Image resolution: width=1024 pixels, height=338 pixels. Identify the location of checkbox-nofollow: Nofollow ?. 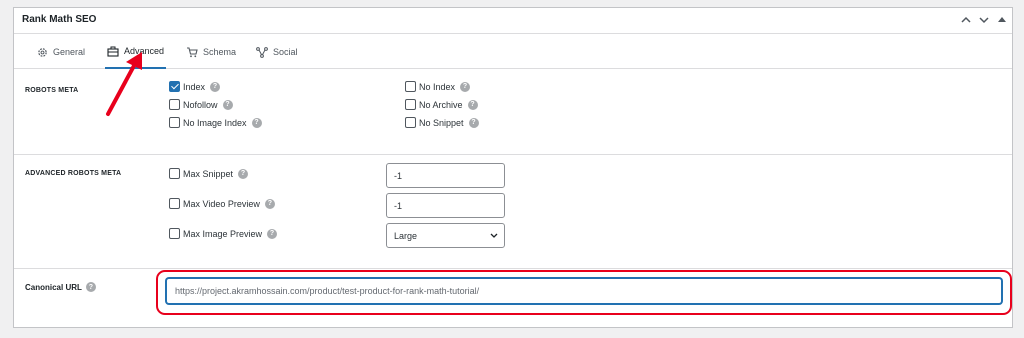
(201, 104).